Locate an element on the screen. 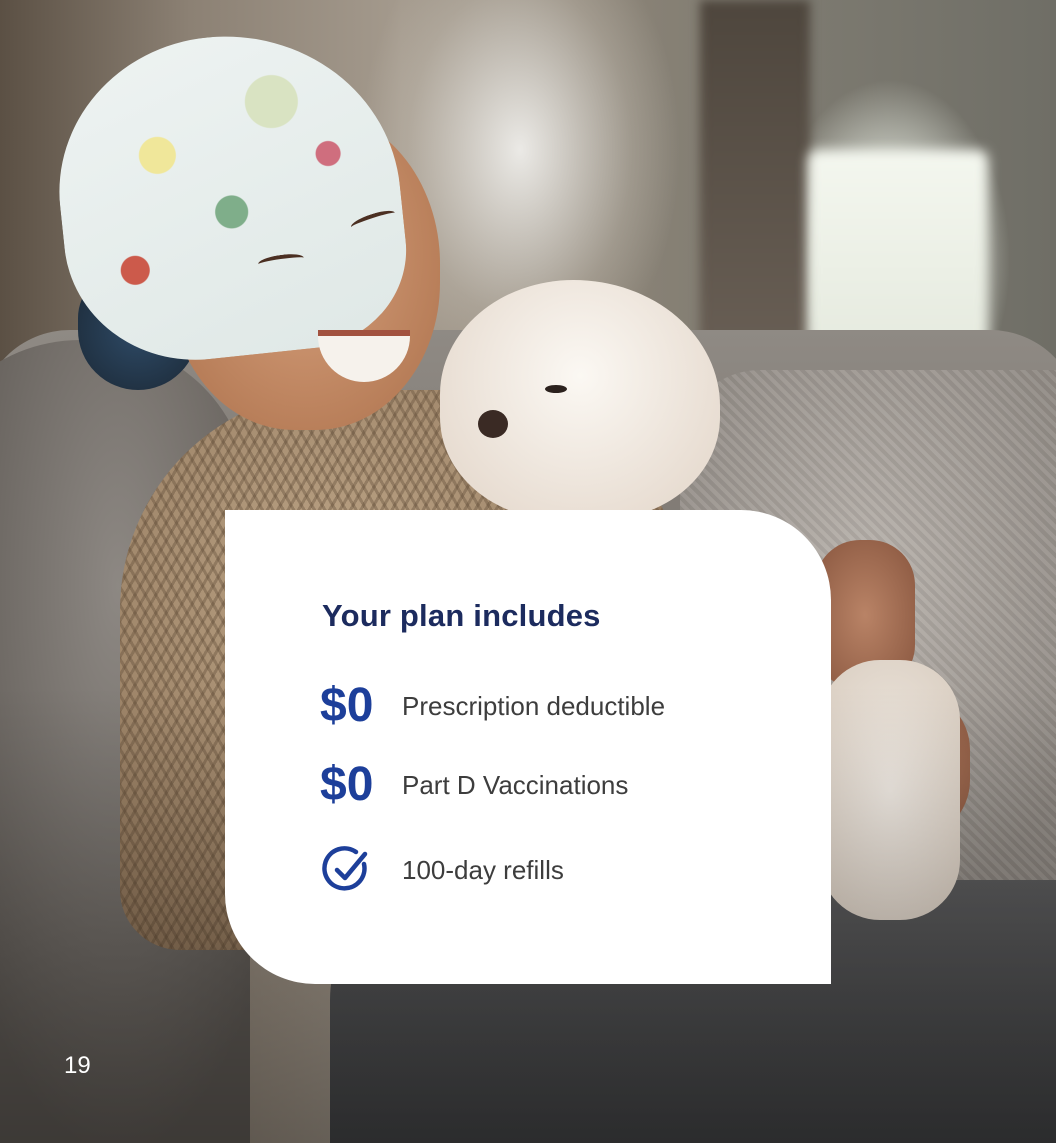 The height and width of the screenshot is (1143, 1056). check-circle-icon is located at coordinates (361, 870).